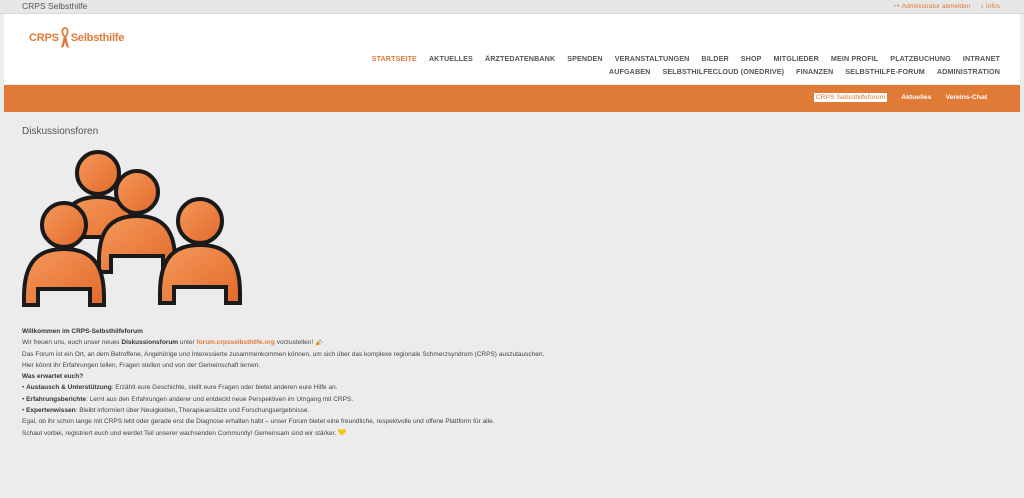 This screenshot has width=1024, height=498. Describe the element at coordinates (97, 38) in the screenshot. I see `logo-text-right: Selbsthilfe` at that location.